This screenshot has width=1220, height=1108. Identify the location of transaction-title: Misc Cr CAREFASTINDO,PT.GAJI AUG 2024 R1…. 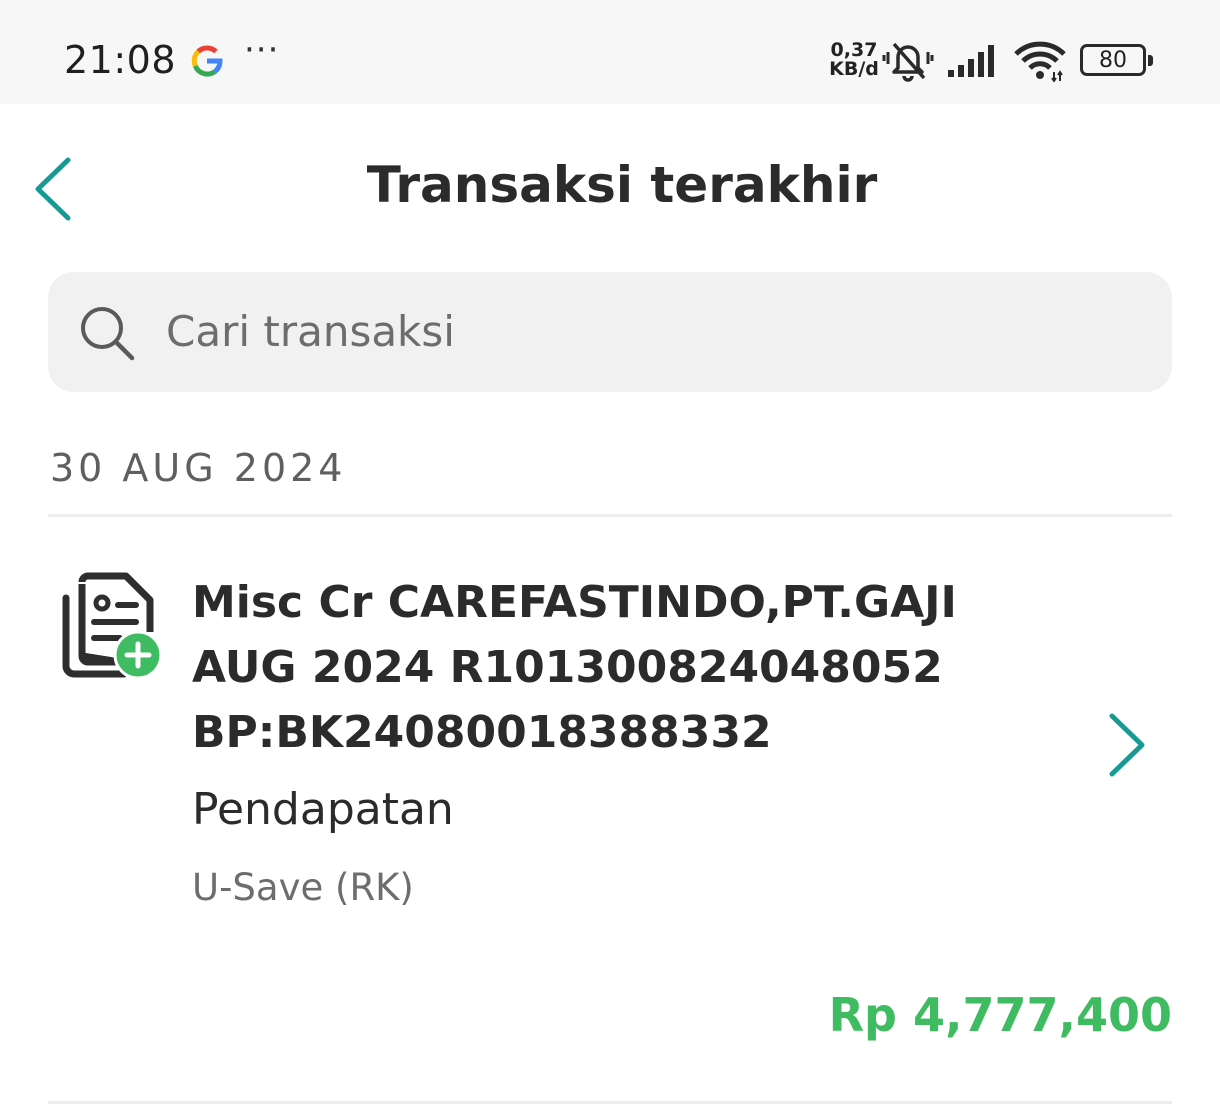
(632, 667).